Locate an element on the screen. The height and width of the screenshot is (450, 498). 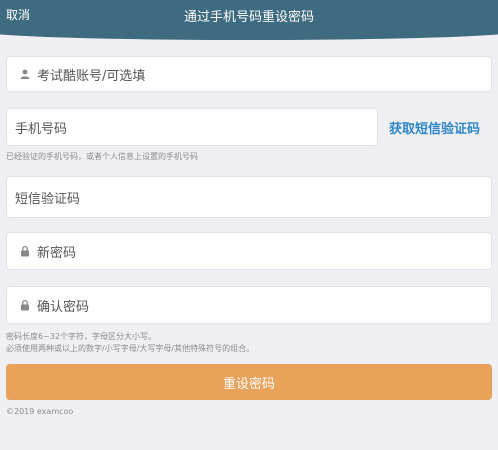
phone-placeholder: 手机号码 is located at coordinates (41, 129).